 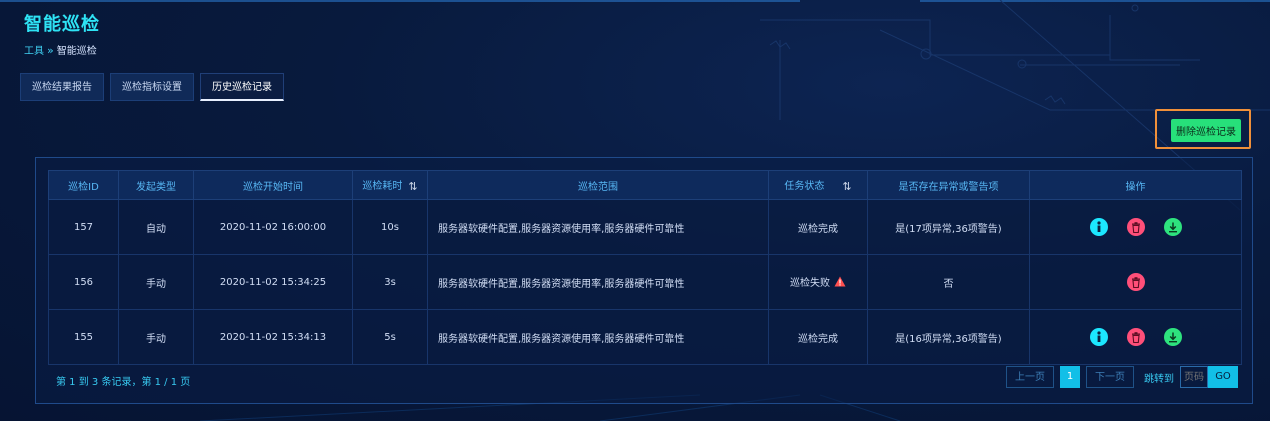 I want to click on cell-status: 巡检失败, so click(x=818, y=282).